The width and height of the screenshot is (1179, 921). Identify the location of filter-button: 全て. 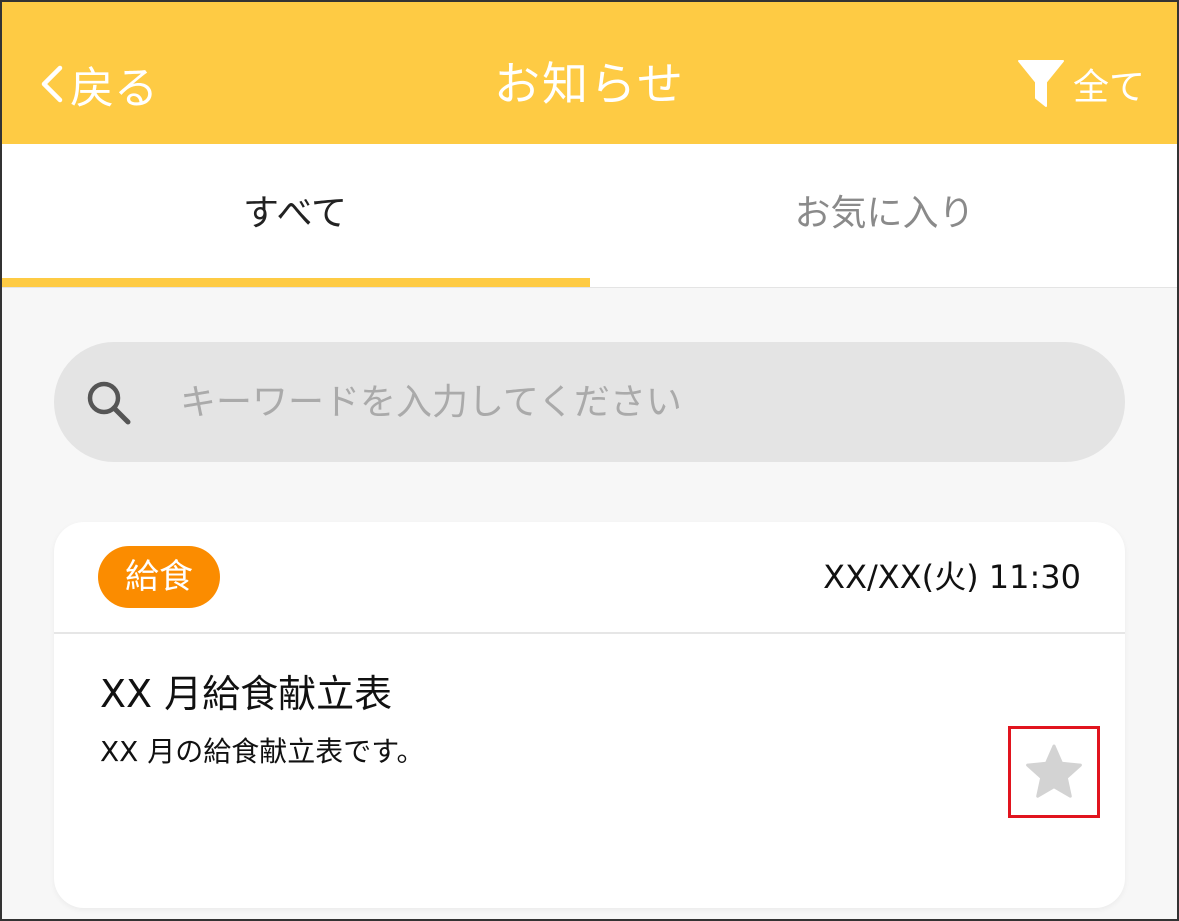
(1081, 84).